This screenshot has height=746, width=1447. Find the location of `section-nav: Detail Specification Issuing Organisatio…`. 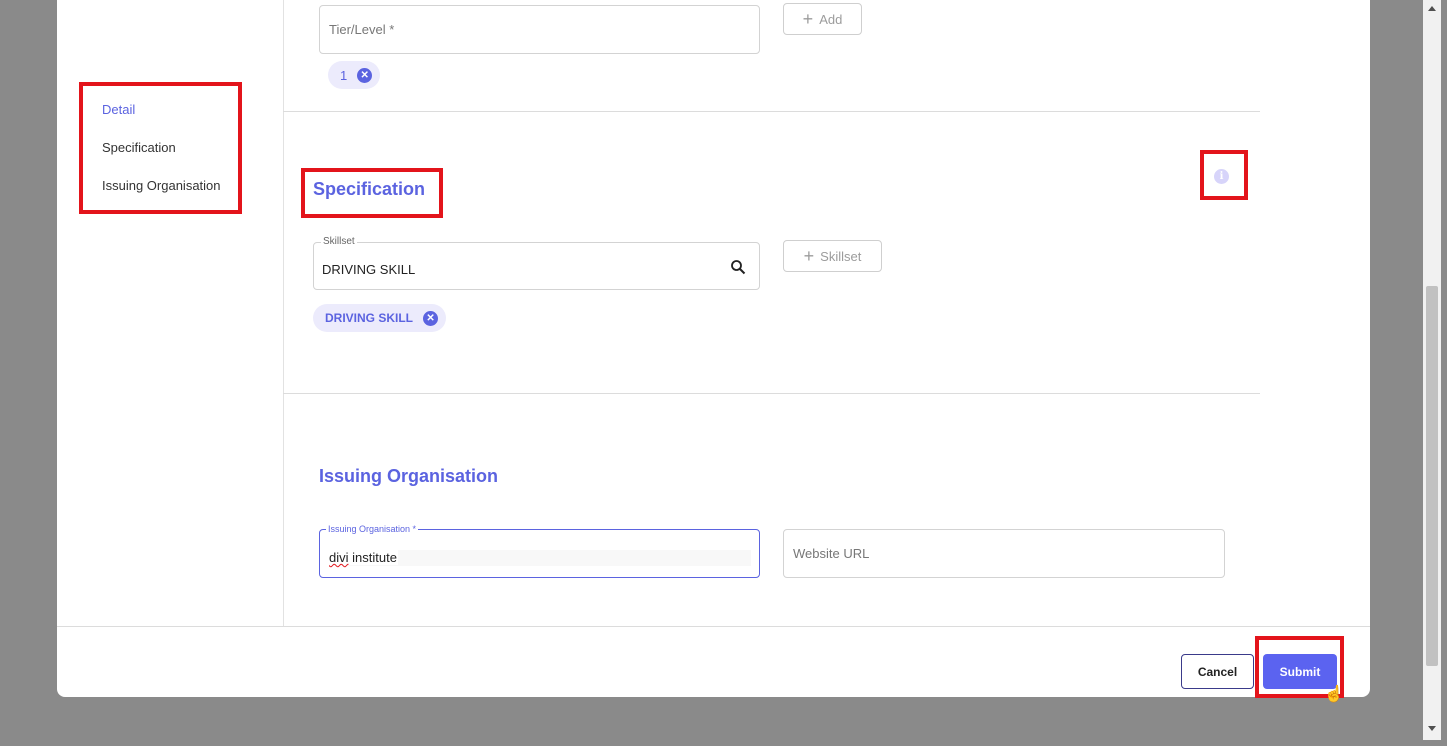

section-nav: Detail Specification Issuing Organisatio… is located at coordinates (161, 153).